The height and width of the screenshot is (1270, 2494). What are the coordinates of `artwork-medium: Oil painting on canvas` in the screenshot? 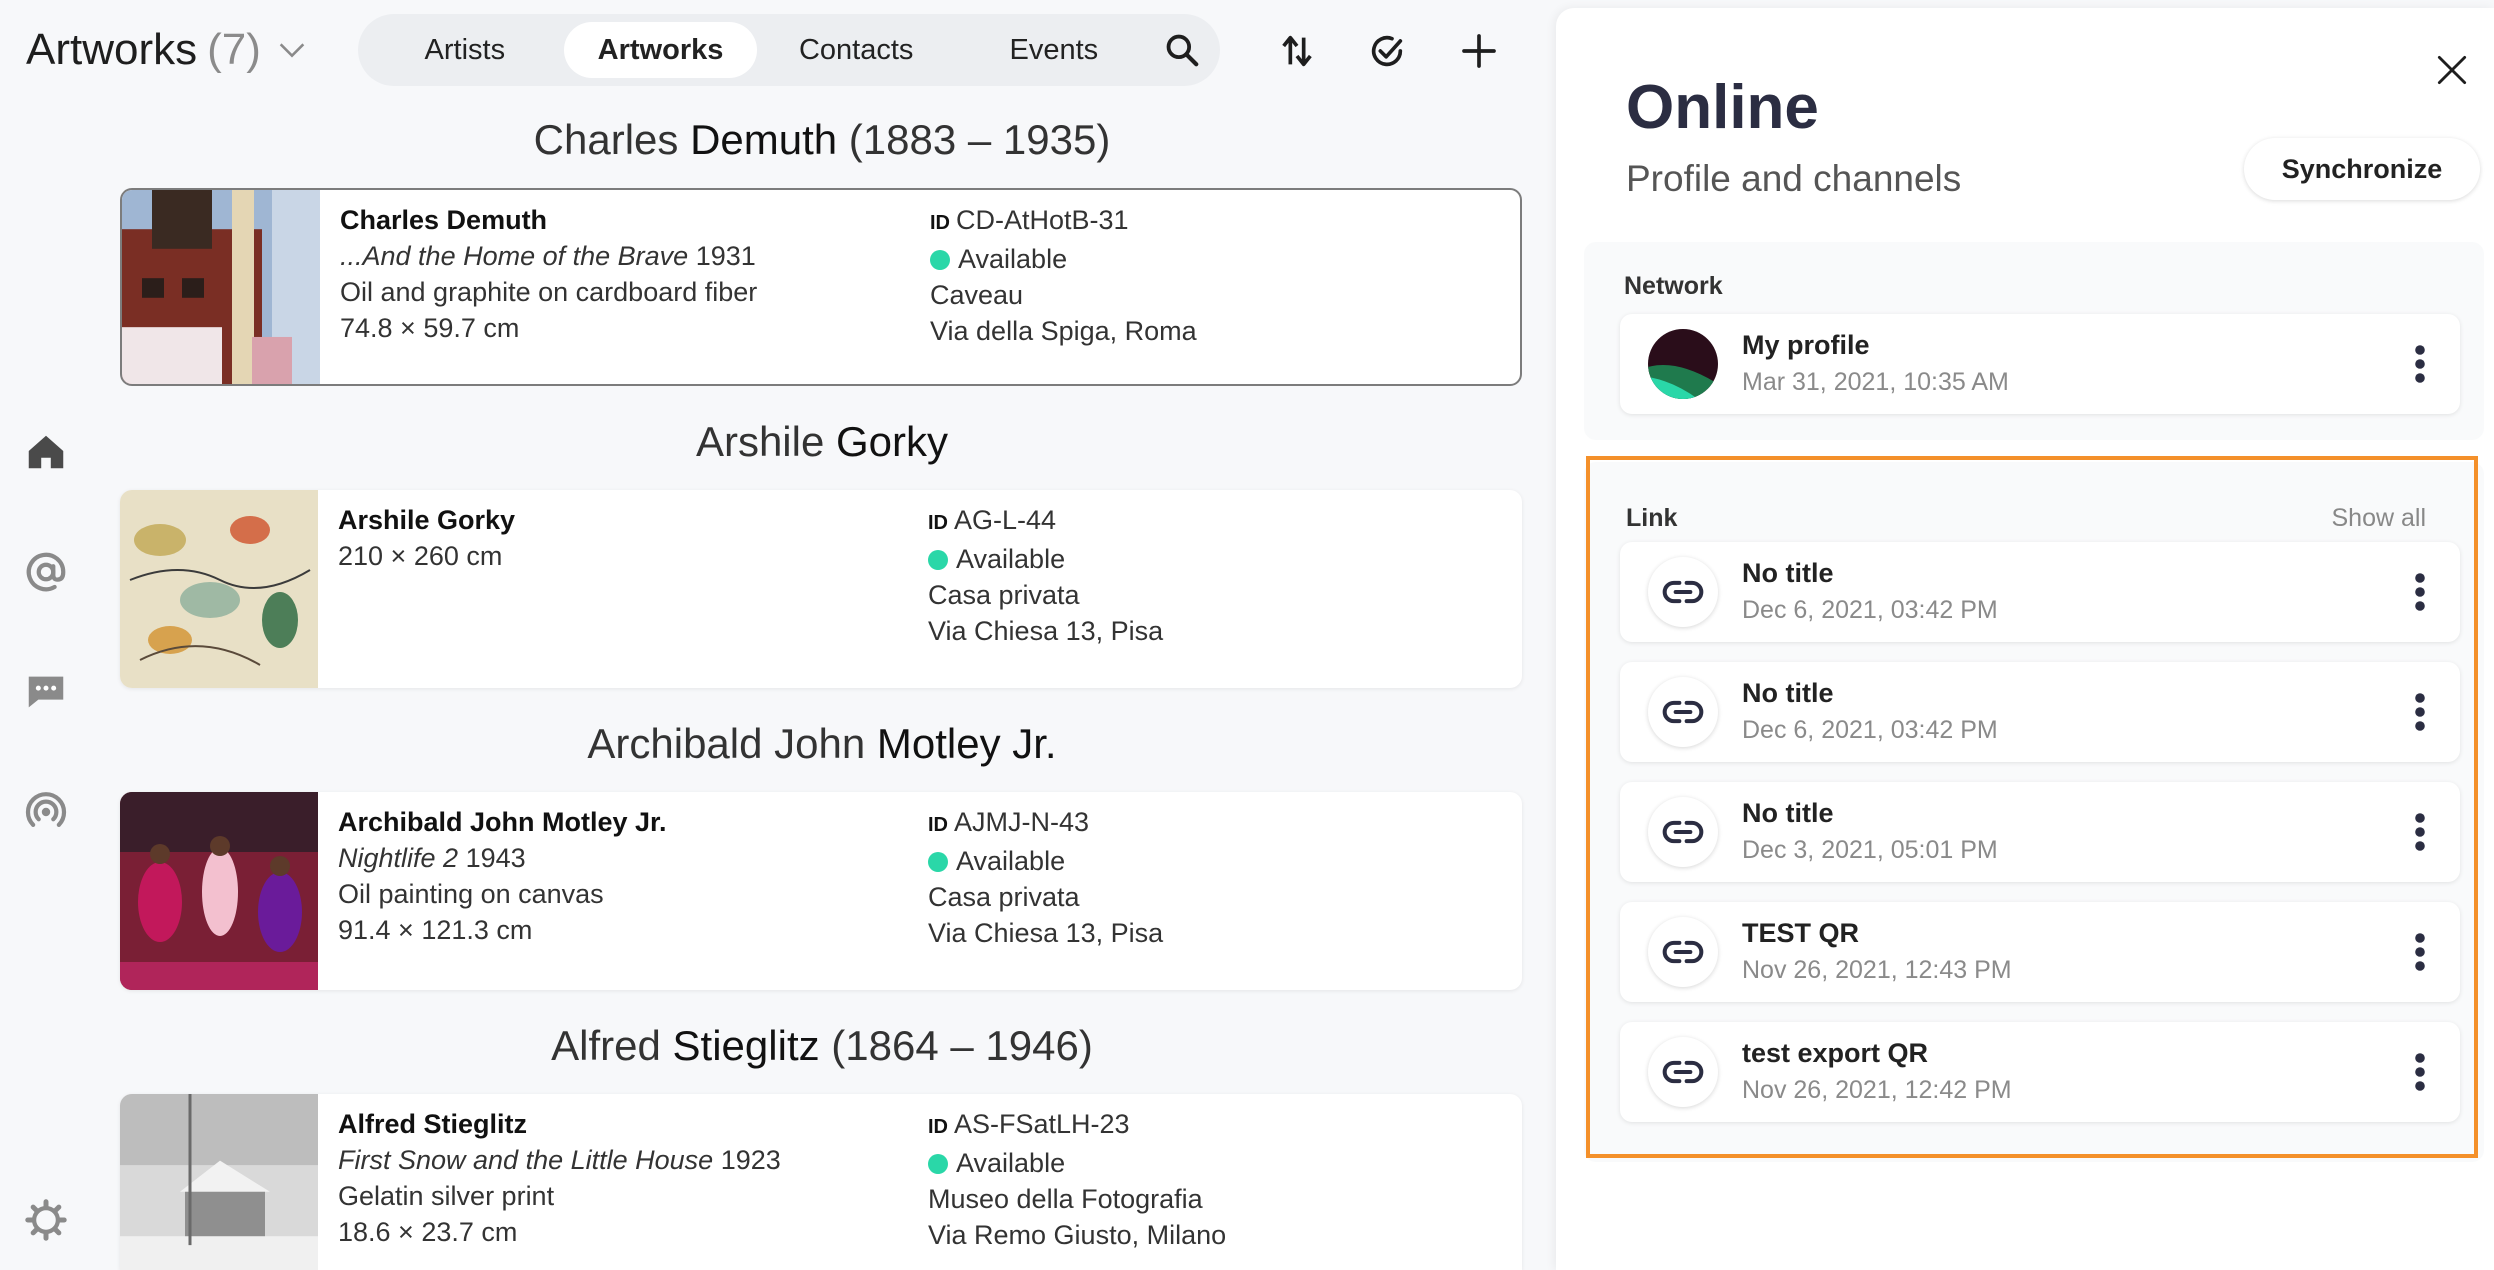 It's located at (471, 894).